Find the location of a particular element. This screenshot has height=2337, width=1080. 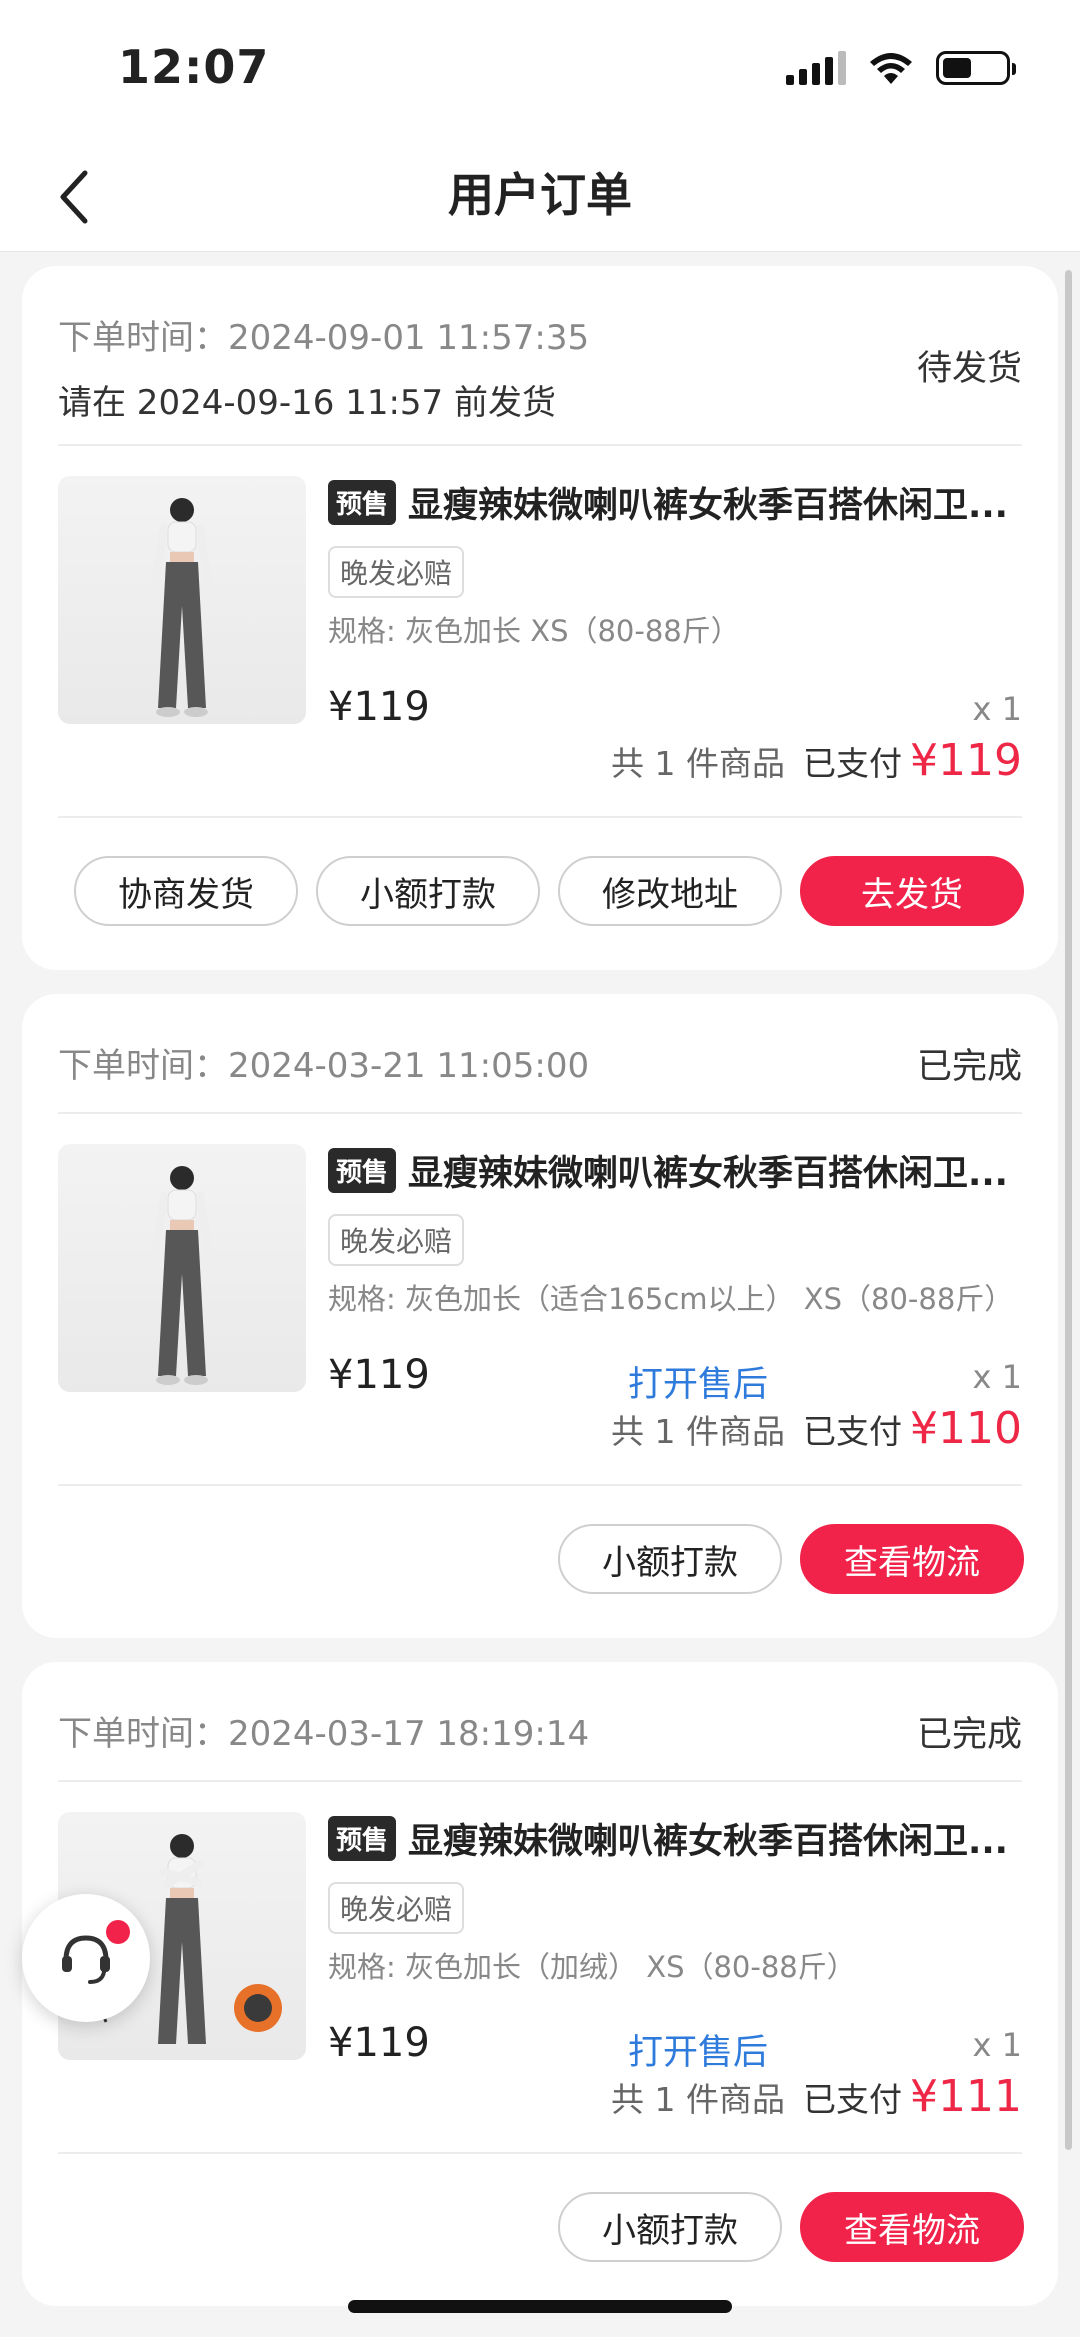

notification-dot is located at coordinates (118, 1932).